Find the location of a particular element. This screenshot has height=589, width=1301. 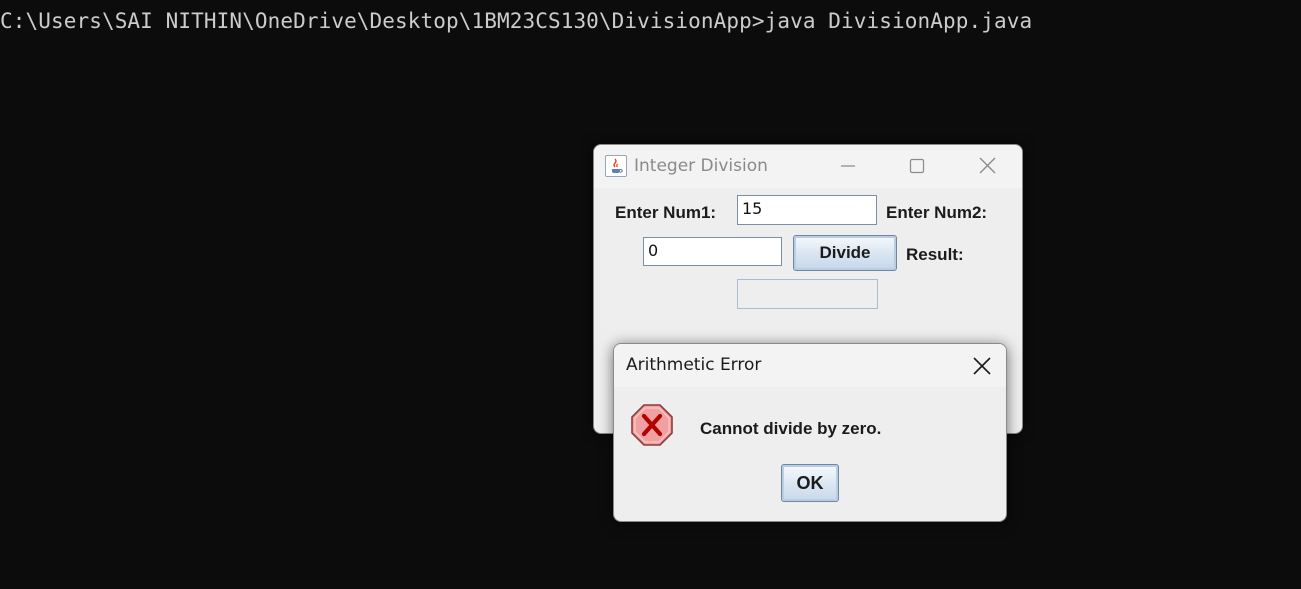

window-title: Integer Division is located at coordinates (701, 166).